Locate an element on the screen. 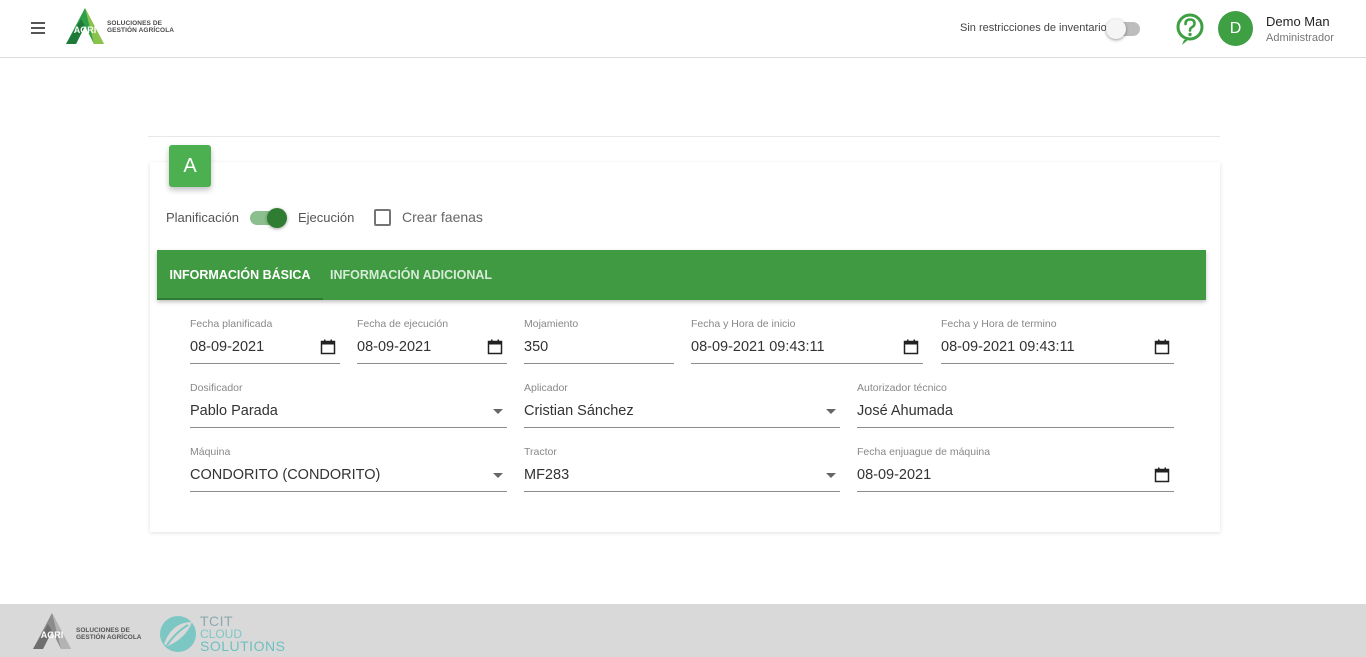  execution-date-label: Fecha de ejecución is located at coordinates (403, 324).